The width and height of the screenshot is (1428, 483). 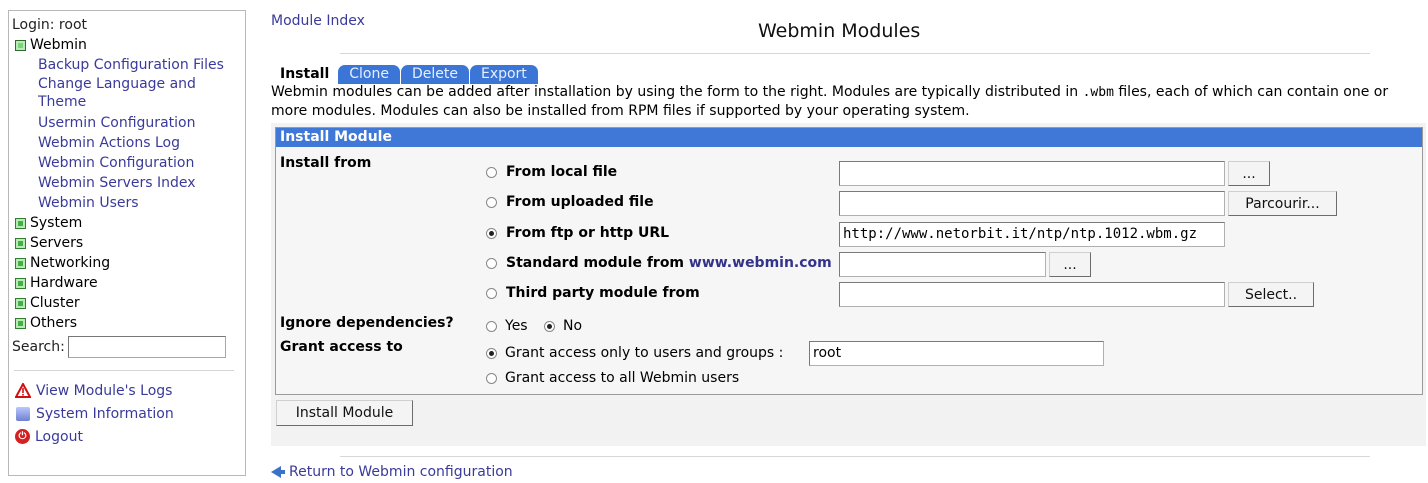 I want to click on module-index-link: Module Index, so click(x=318, y=21).